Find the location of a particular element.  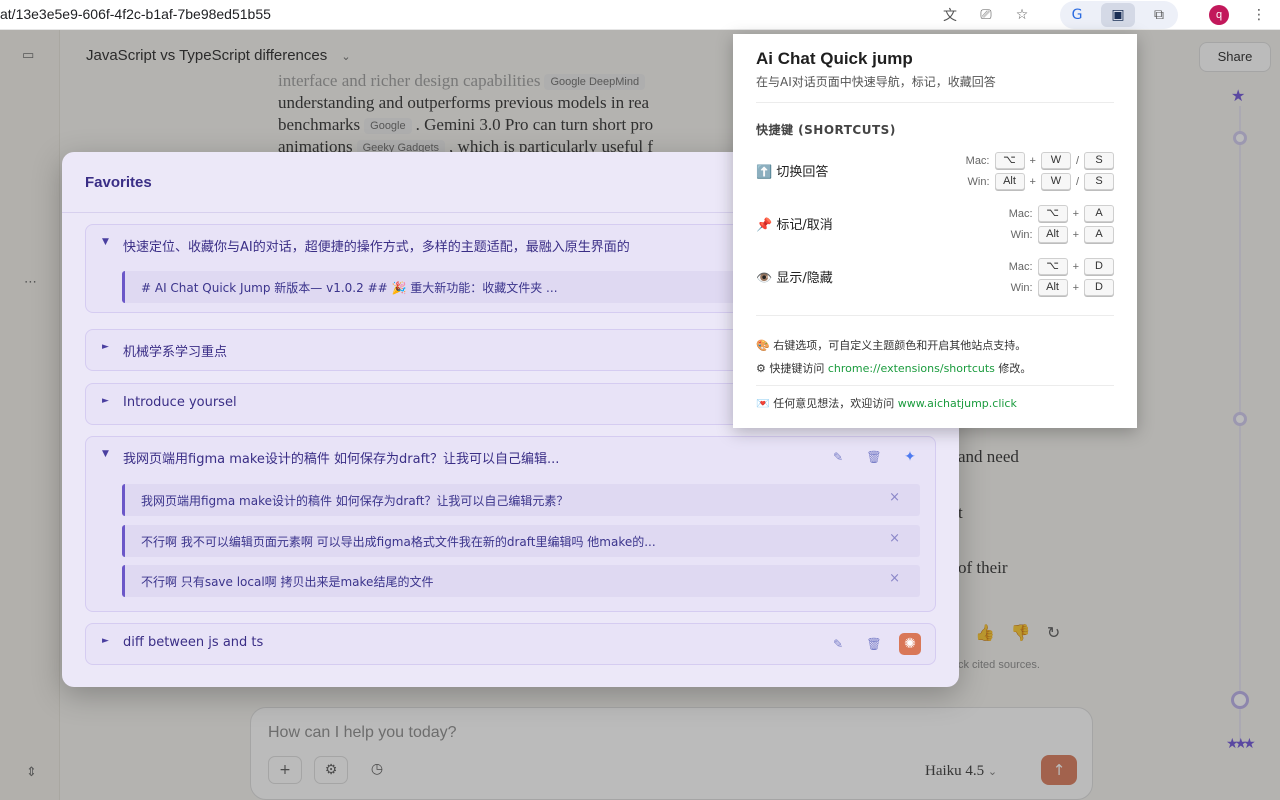

bookmark-star-icon: ☆ is located at coordinates (1022, 15).